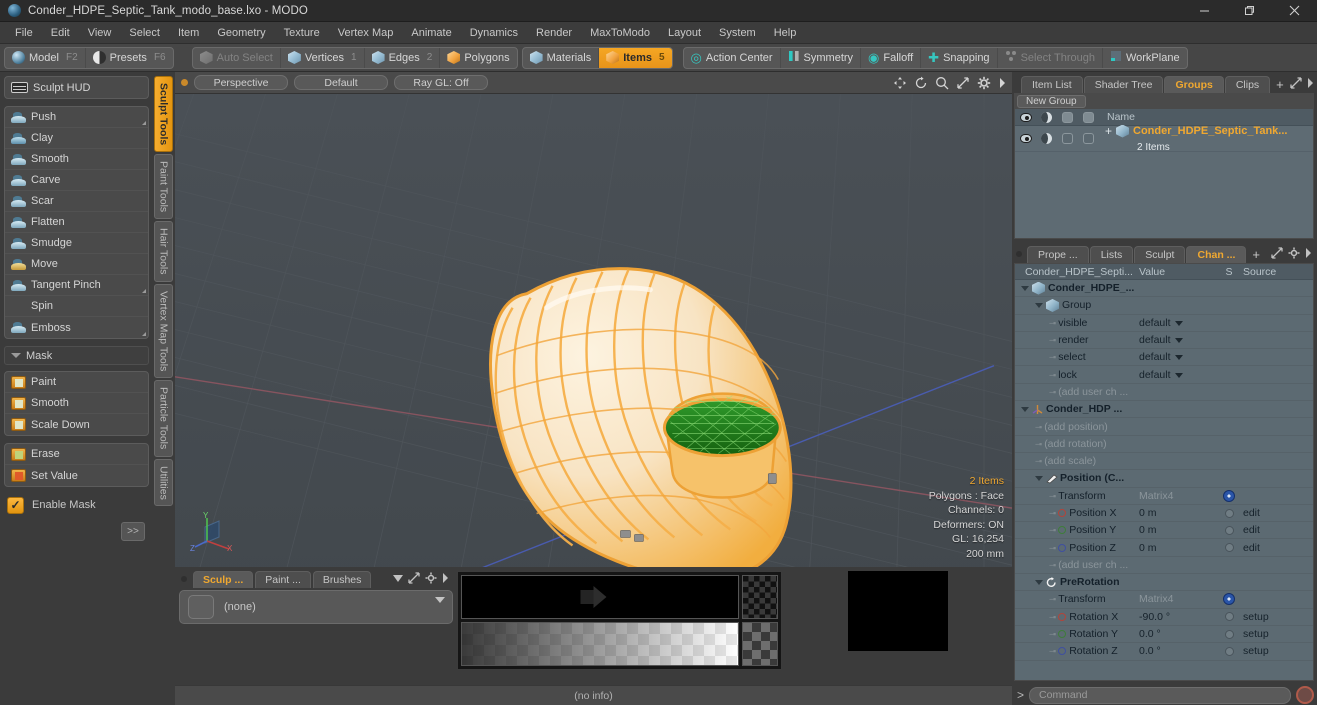  Describe the element at coordinates (237, 57) in the screenshot. I see `mode-button-auto-select: Auto Select` at that location.